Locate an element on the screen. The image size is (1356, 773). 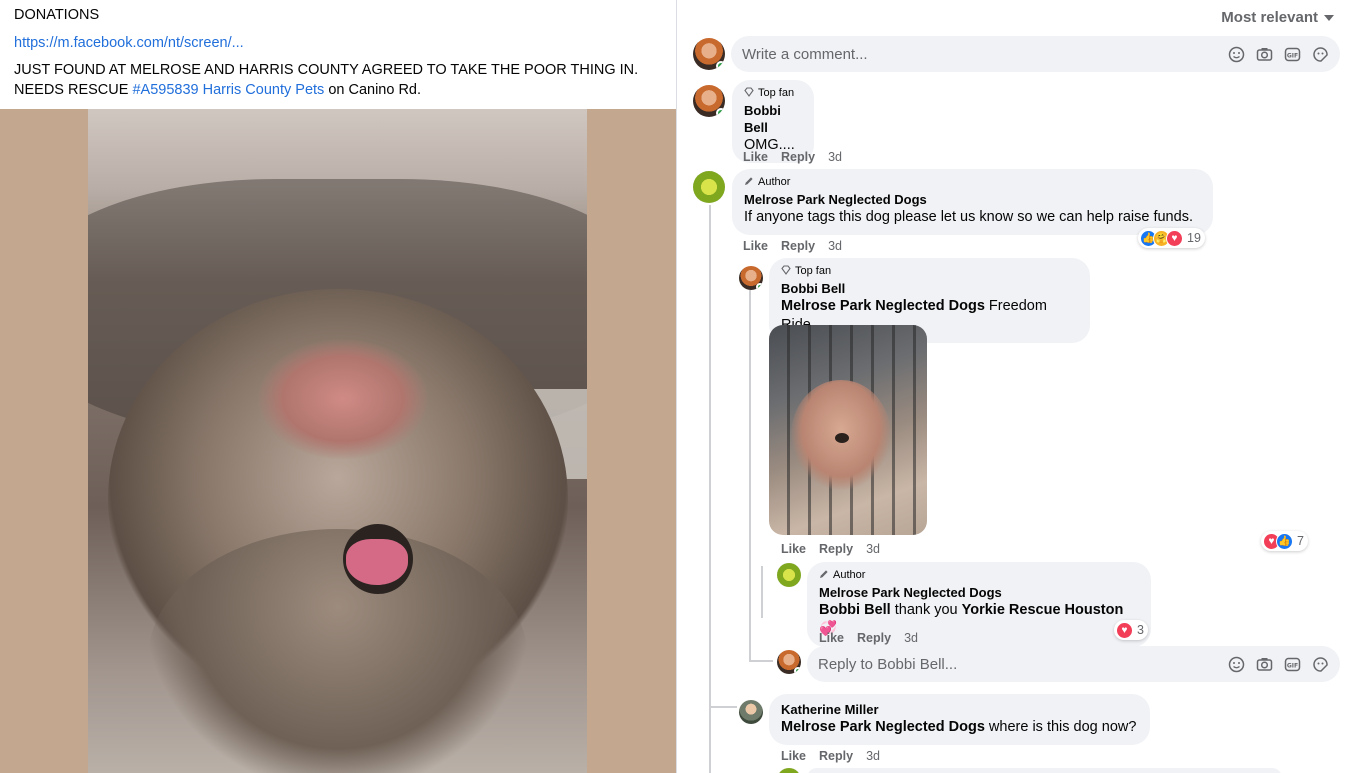
reaction-count: 7 is located at coordinates (1300, 541).